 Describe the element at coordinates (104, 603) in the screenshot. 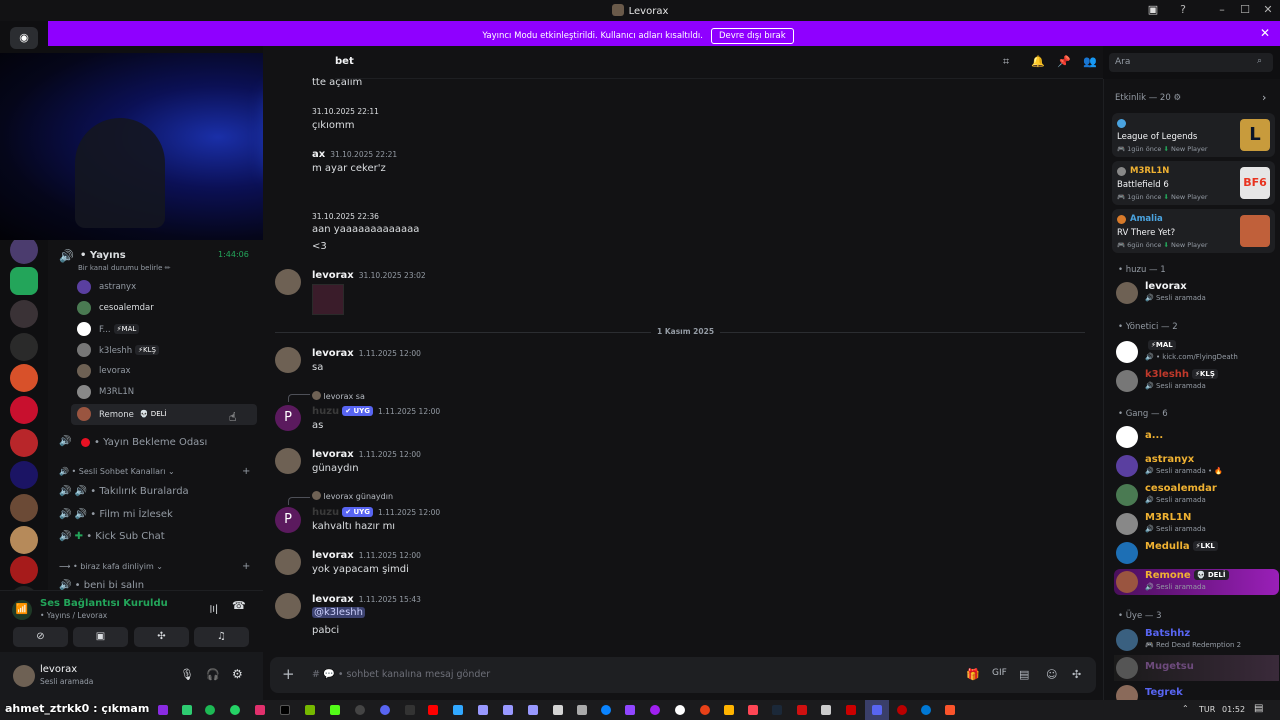

I see `voice-status-title: Ses Bağlantısı Kuruldu` at that location.